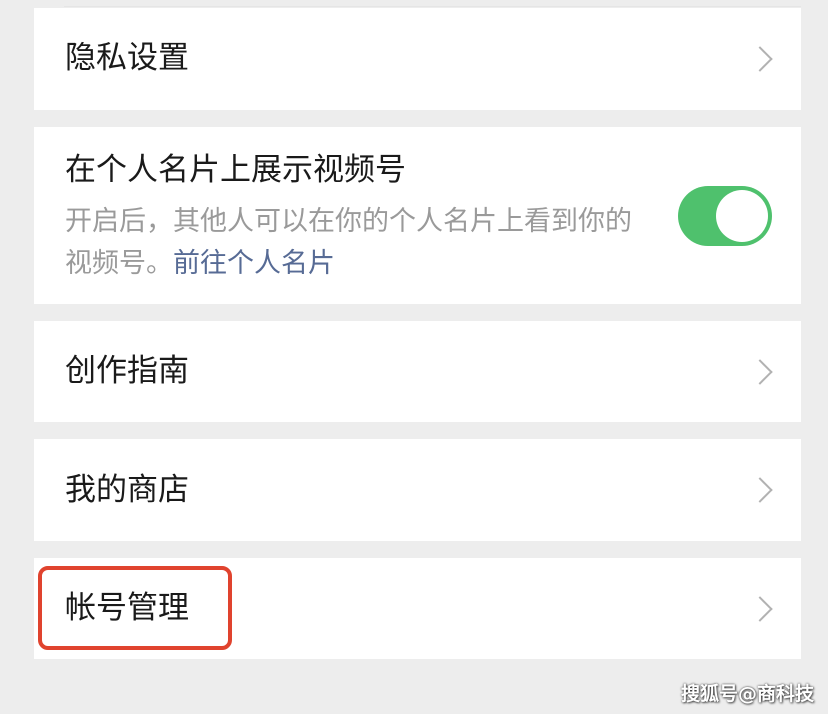 Image resolution: width=828 pixels, height=714 pixels. Describe the element at coordinates (127, 371) in the screenshot. I see `creation-guide-label: 创作指南` at that location.